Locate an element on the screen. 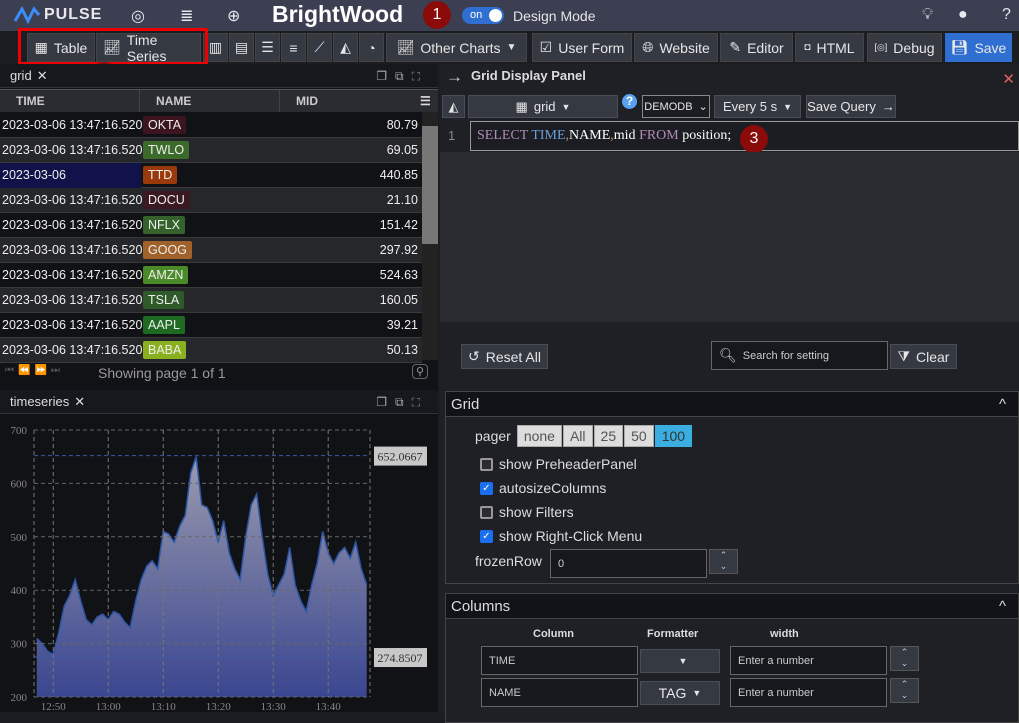  view-type-dropdown: ▦ grid ▼ is located at coordinates (543, 106).